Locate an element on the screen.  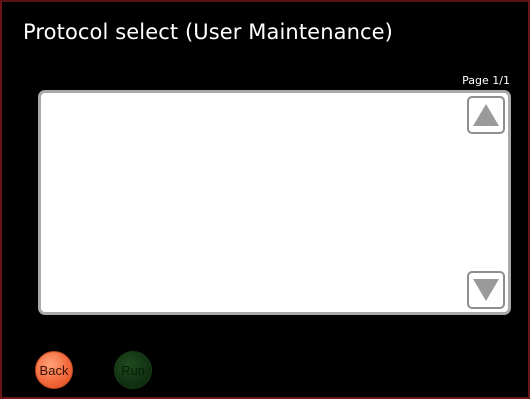
page-title: Protocol select (User Maintenance) is located at coordinates (208, 32).